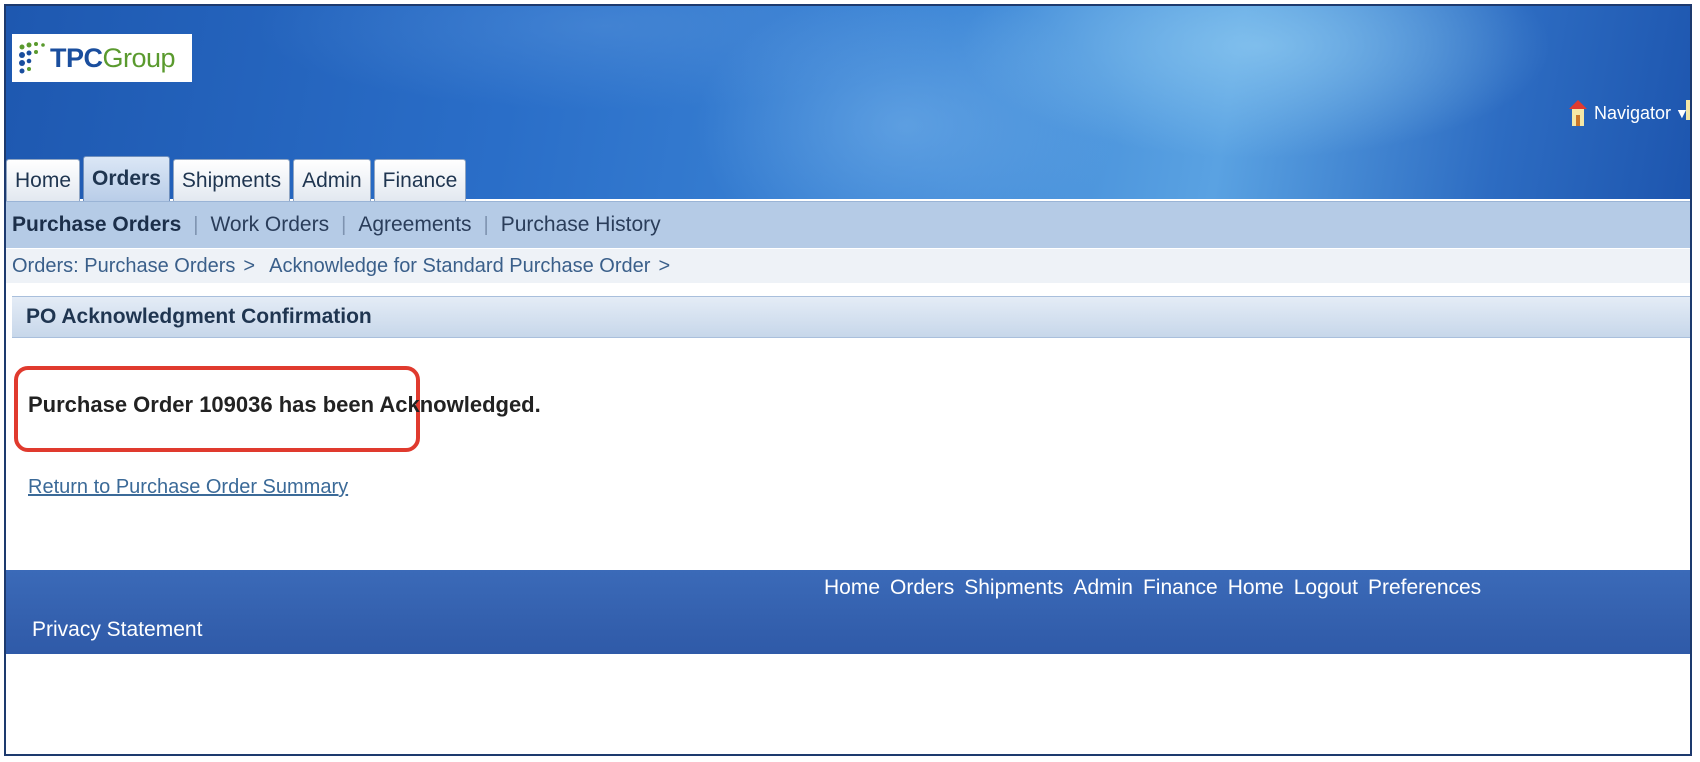 The width and height of the screenshot is (1700, 762). I want to click on tab-orders: Orders, so click(126, 178).